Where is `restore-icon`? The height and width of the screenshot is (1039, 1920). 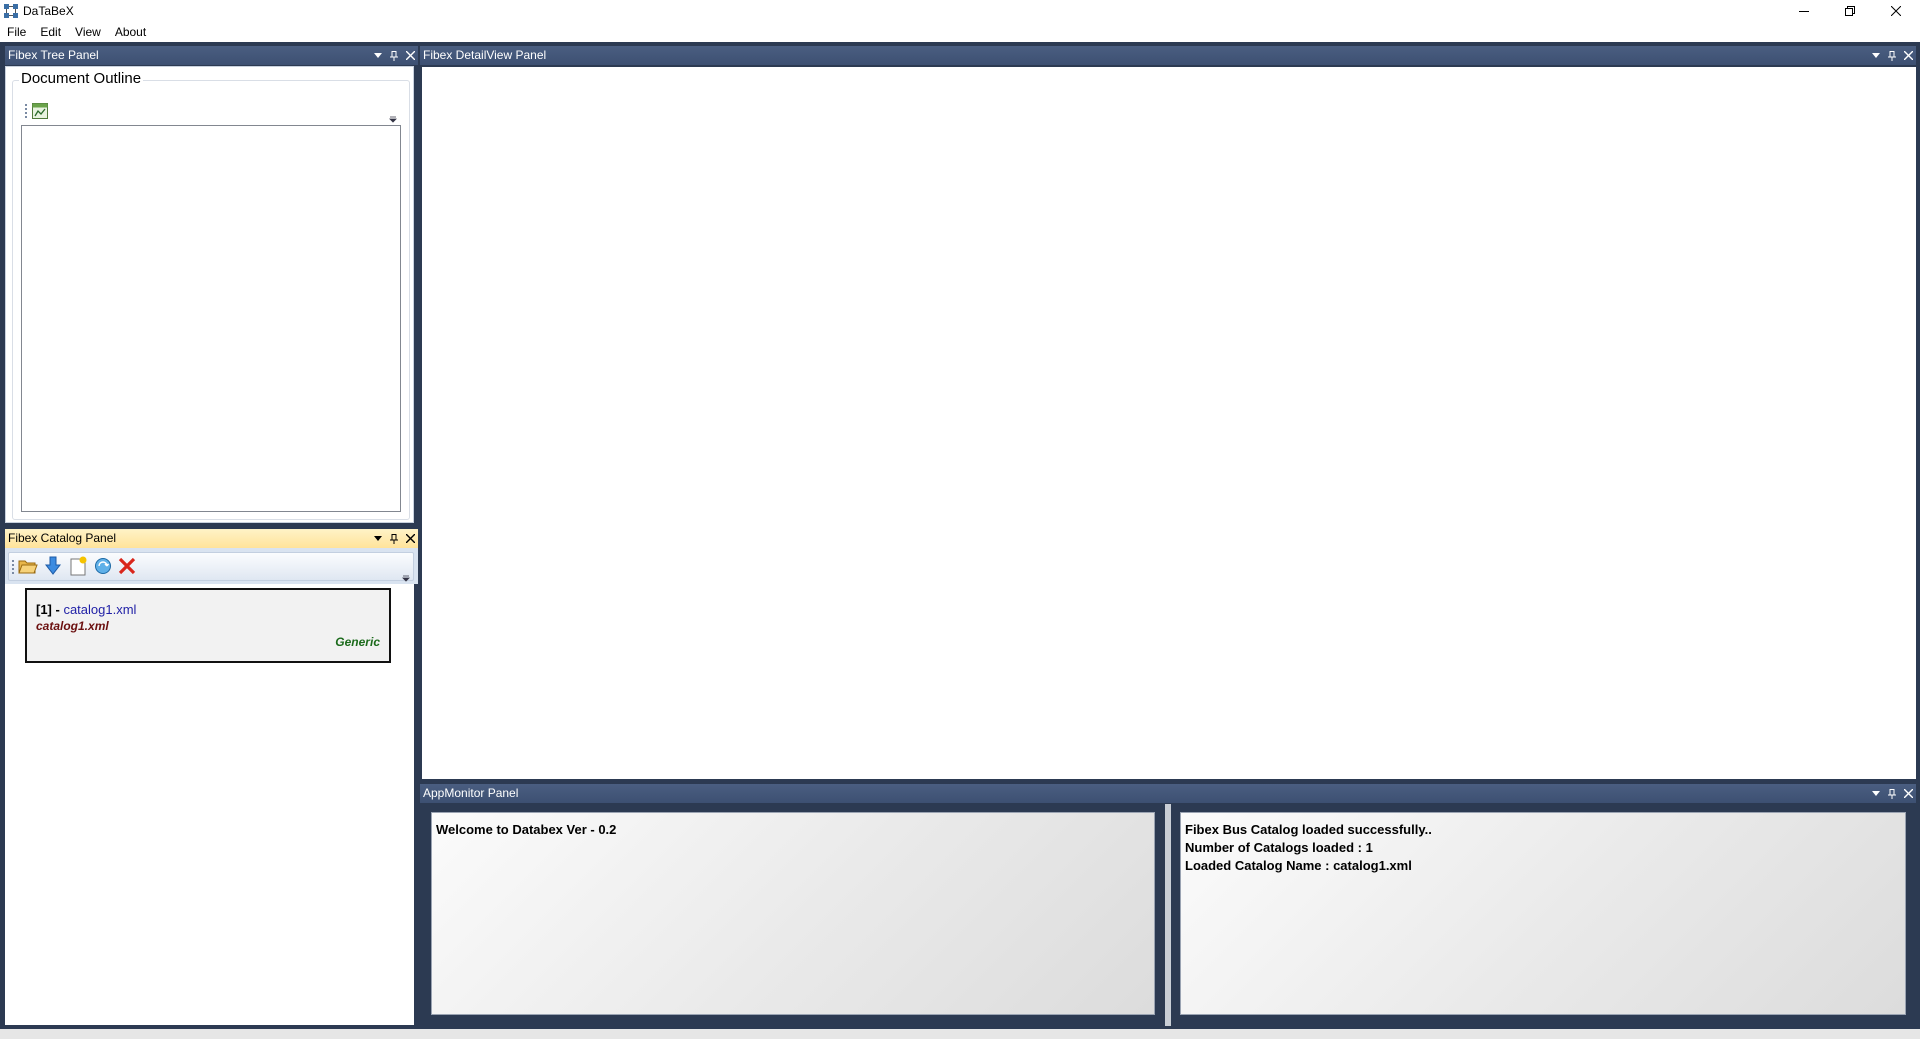
restore-icon is located at coordinates (1850, 11).